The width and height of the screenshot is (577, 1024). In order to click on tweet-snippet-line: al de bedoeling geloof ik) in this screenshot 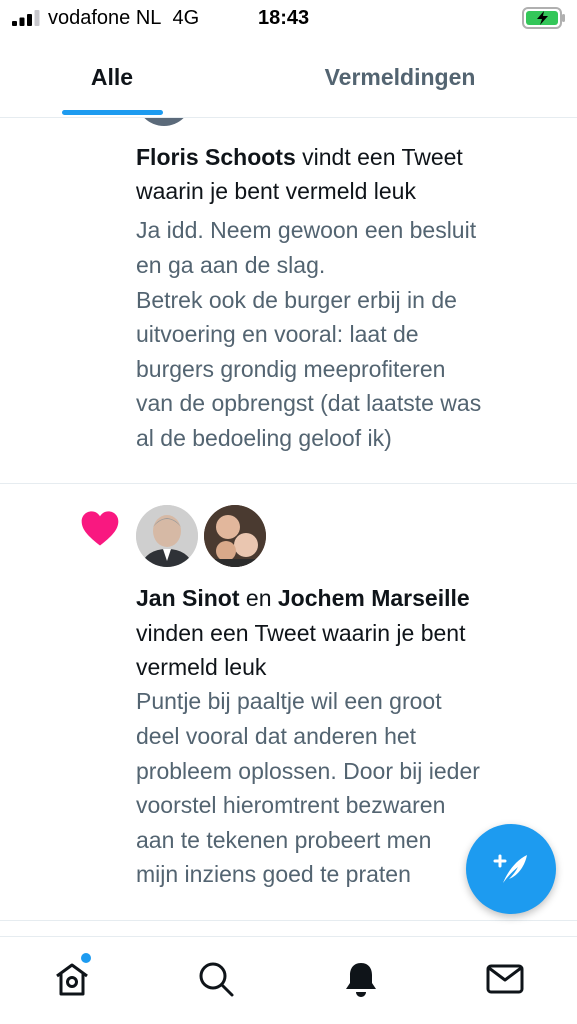, I will do `click(264, 438)`.